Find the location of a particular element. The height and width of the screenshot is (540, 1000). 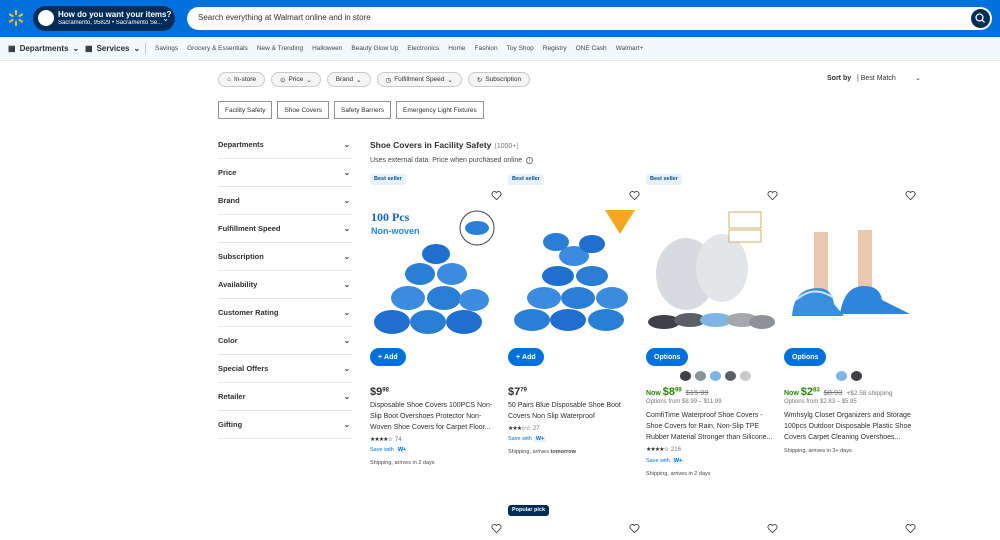

chip-label: Fulfillment Speed is located at coordinates (419, 79).